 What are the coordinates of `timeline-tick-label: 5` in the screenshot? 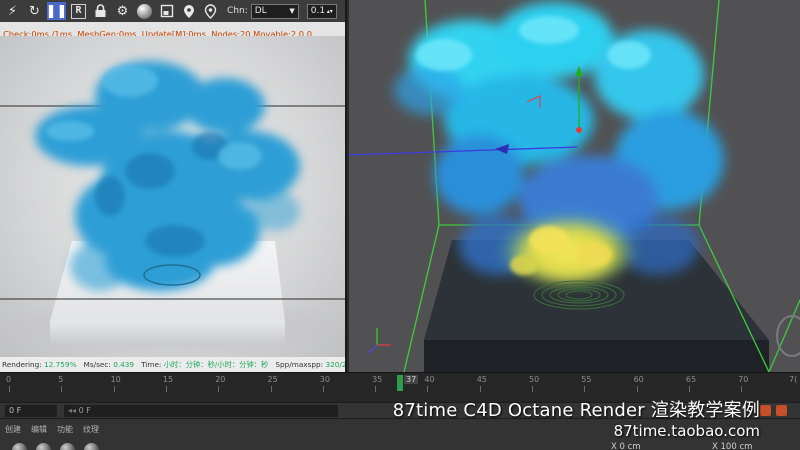 It's located at (61, 379).